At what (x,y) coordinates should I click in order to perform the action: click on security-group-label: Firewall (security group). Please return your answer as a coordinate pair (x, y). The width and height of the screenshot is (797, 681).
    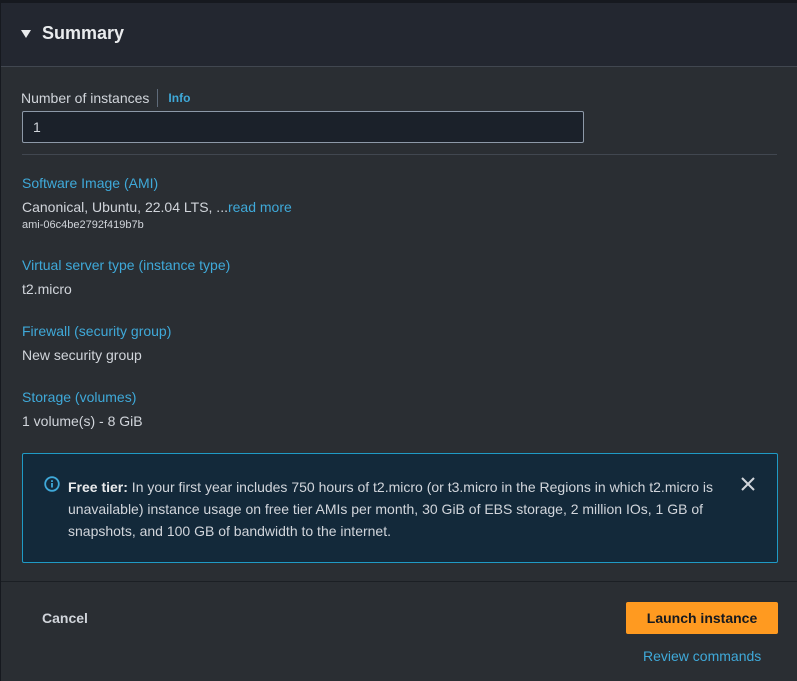
    Looking at the image, I should click on (96, 331).